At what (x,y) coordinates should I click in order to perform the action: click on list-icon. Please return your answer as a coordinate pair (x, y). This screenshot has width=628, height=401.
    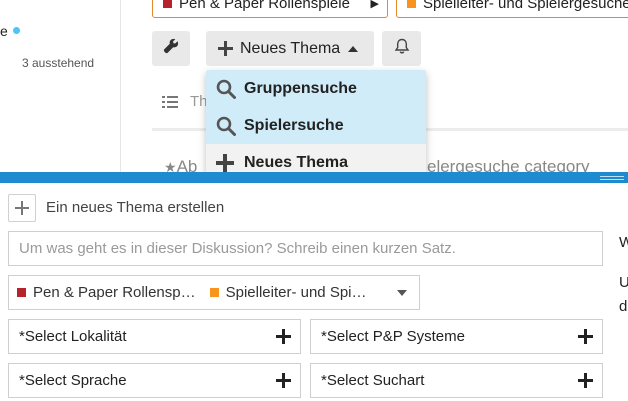
    Looking at the image, I should click on (170, 103).